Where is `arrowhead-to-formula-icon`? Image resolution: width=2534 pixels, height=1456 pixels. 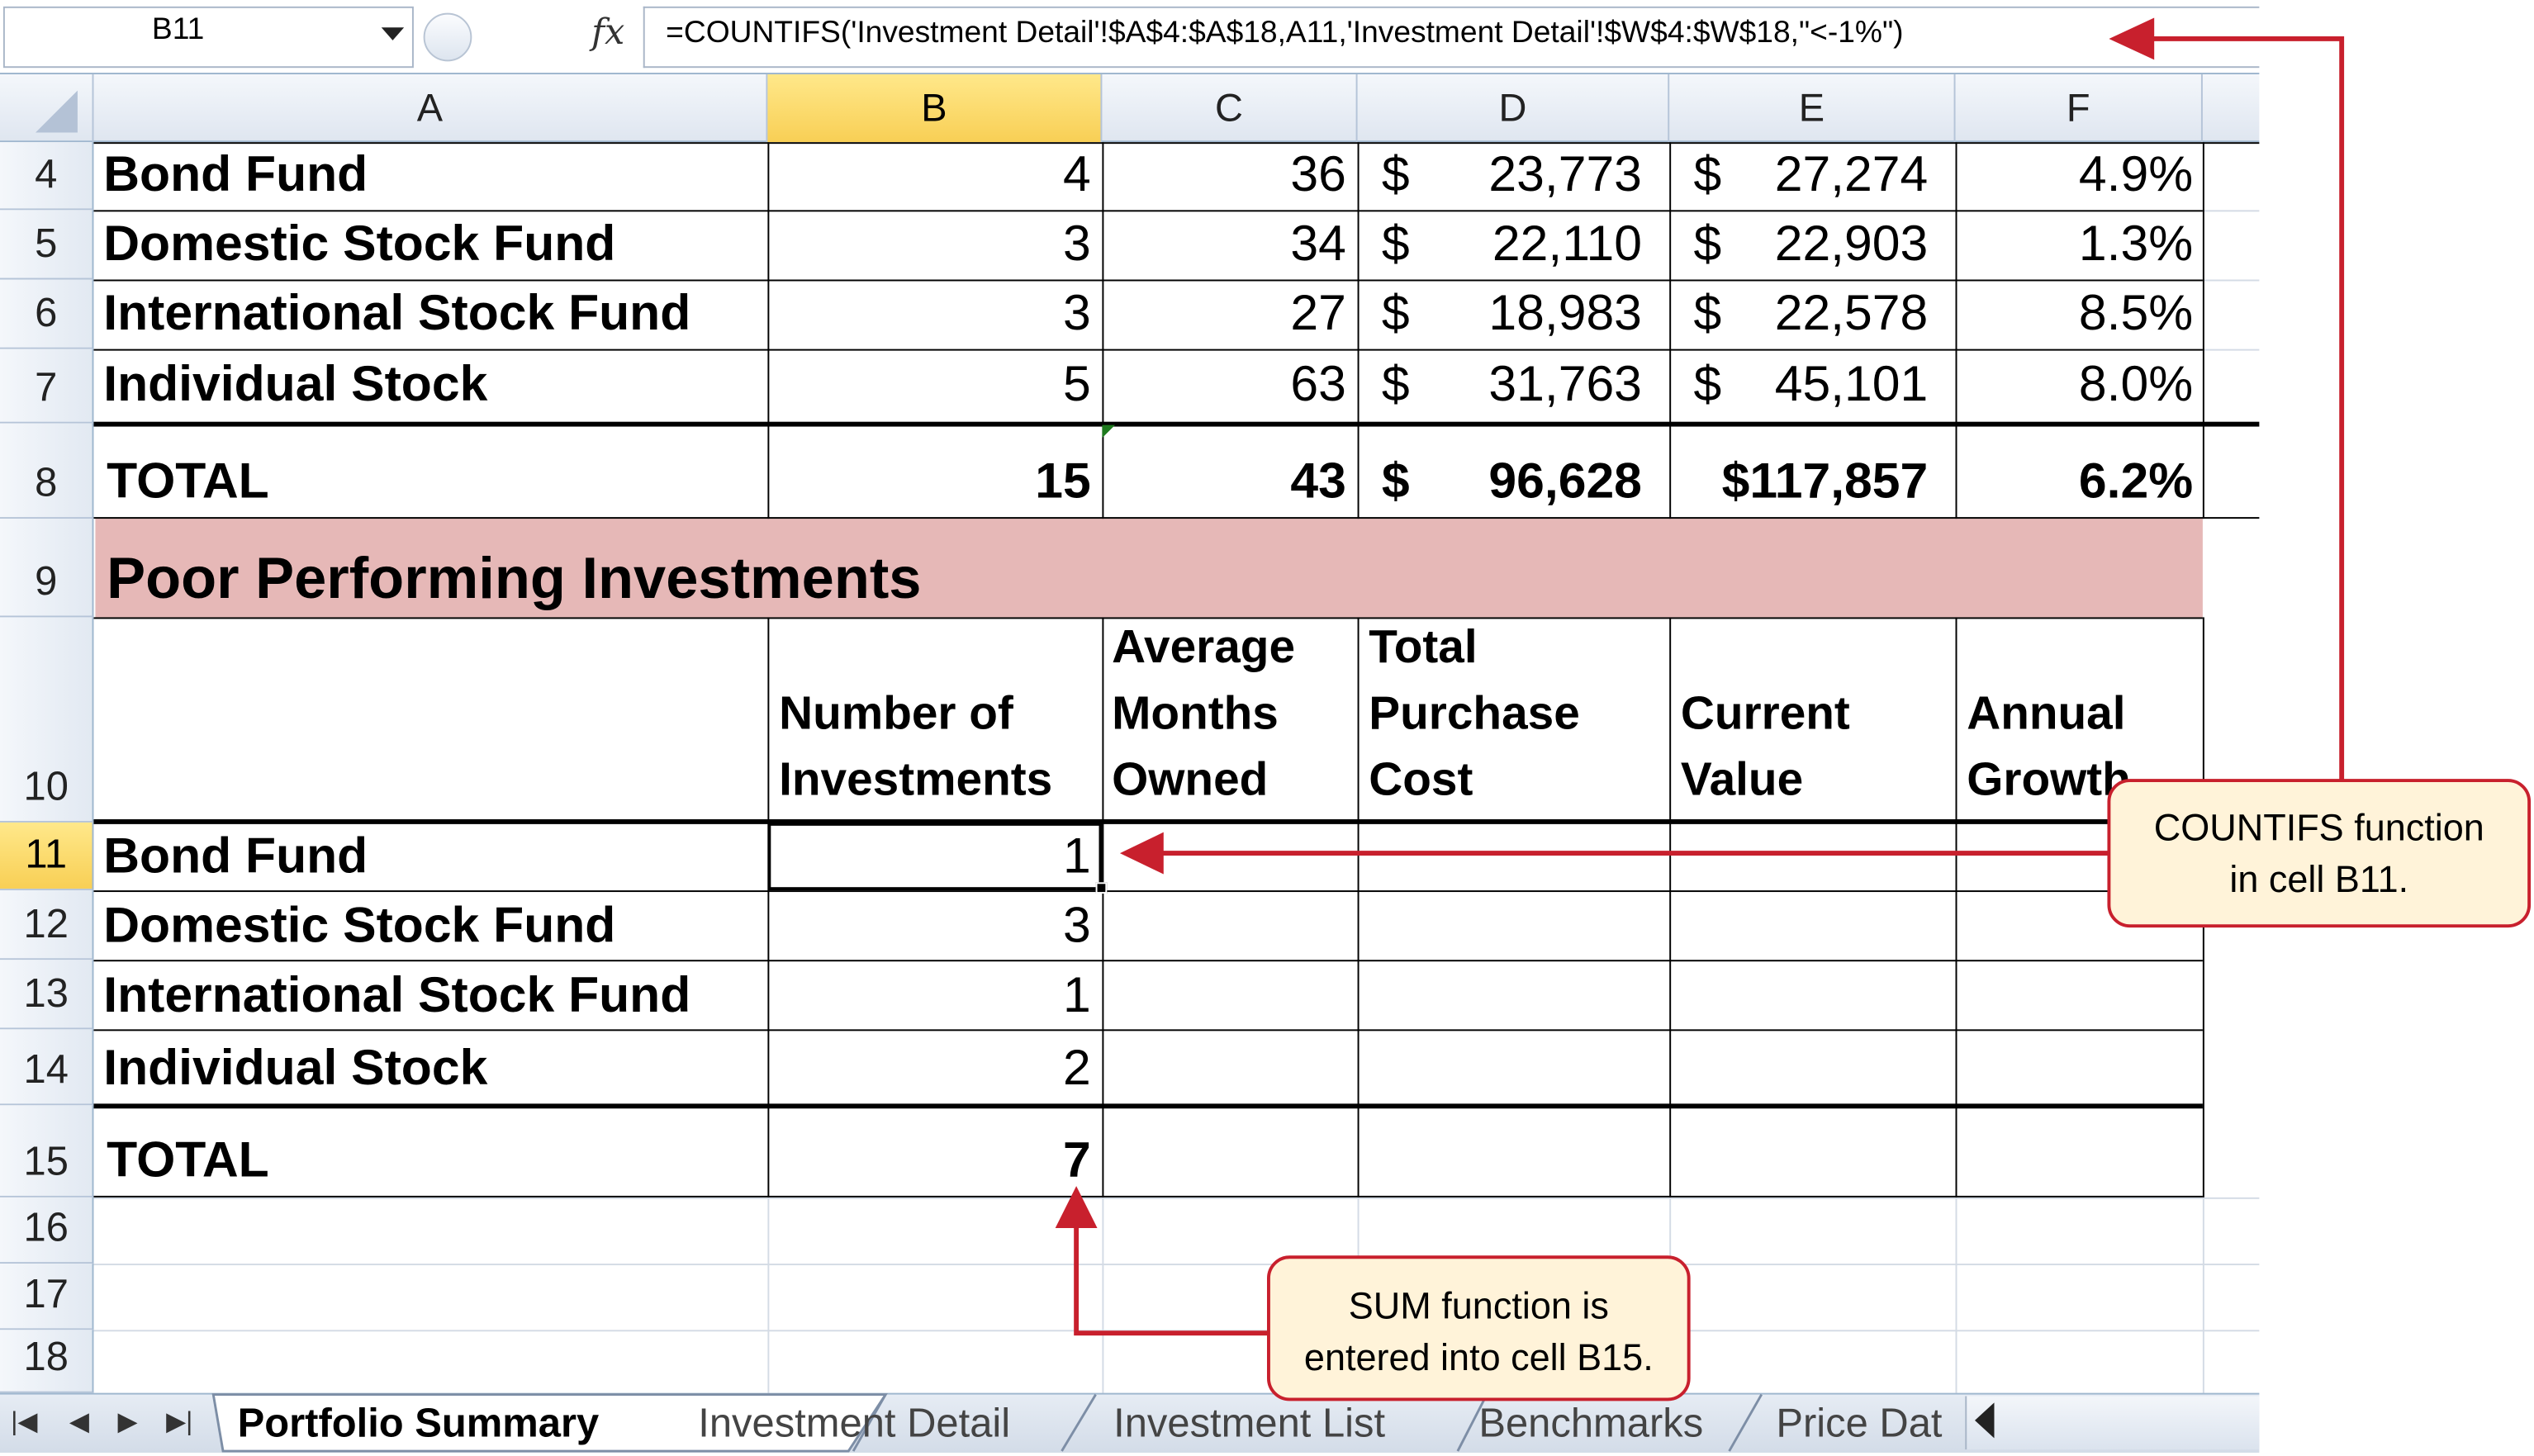
arrowhead-to-formula-icon is located at coordinates (2132, 38).